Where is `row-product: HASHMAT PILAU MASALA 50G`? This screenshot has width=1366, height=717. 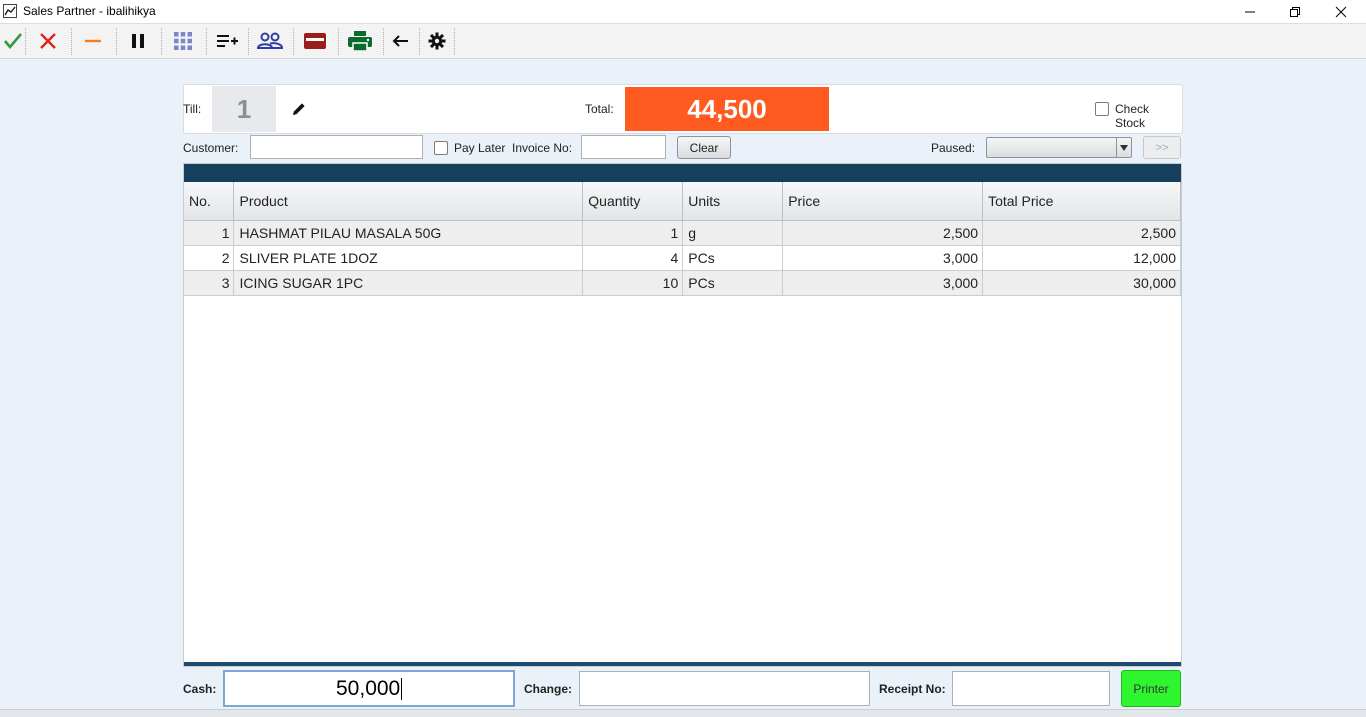 row-product: HASHMAT PILAU MASALA 50G is located at coordinates (408, 233).